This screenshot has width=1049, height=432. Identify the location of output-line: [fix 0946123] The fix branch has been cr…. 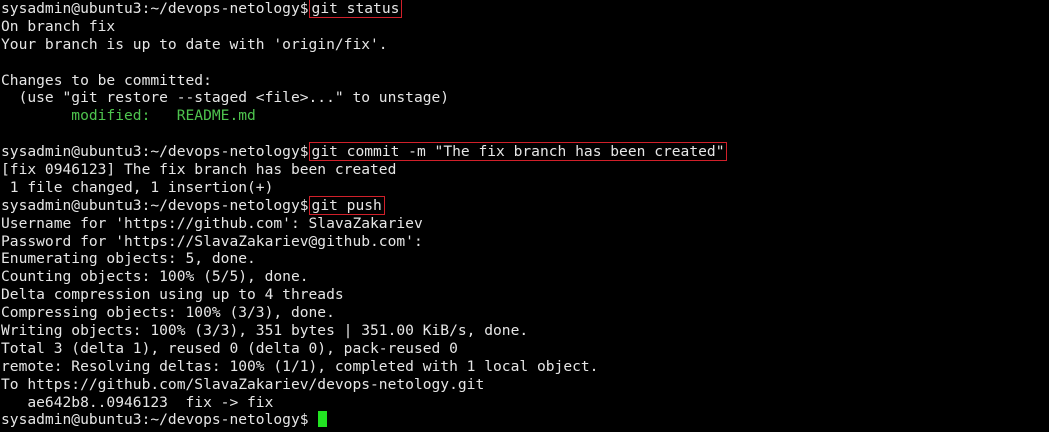
(199, 170).